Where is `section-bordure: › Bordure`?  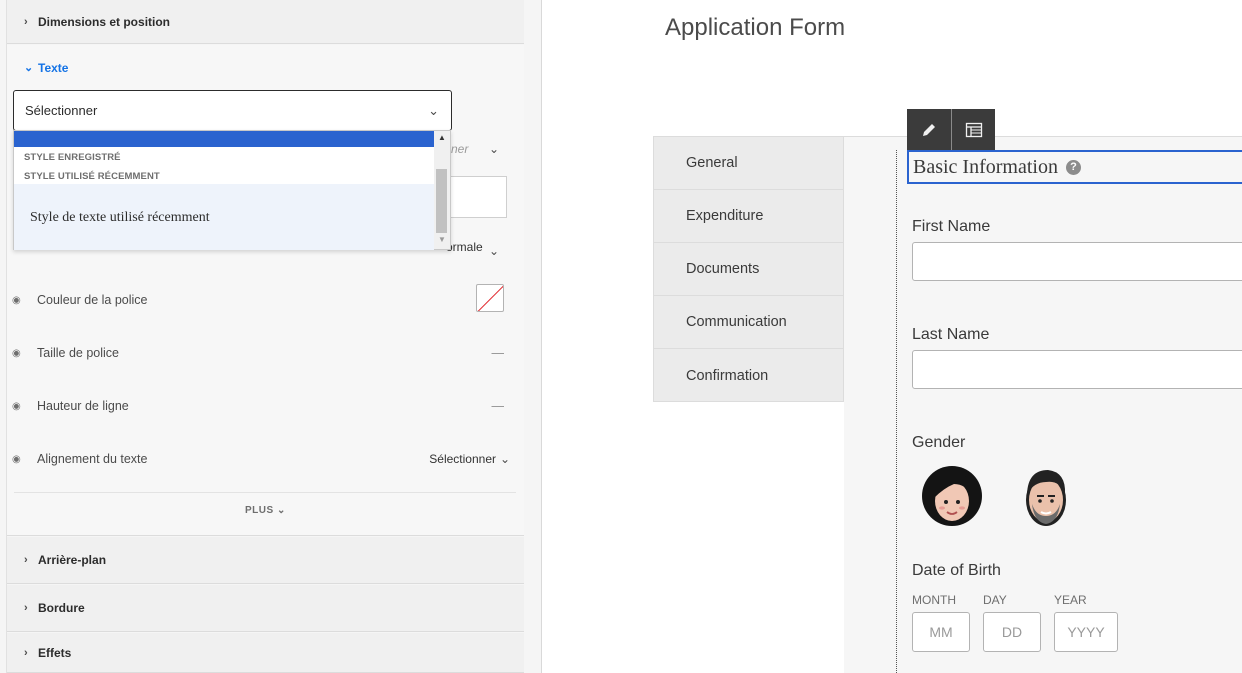
section-bordure: › Bordure is located at coordinates (265, 608).